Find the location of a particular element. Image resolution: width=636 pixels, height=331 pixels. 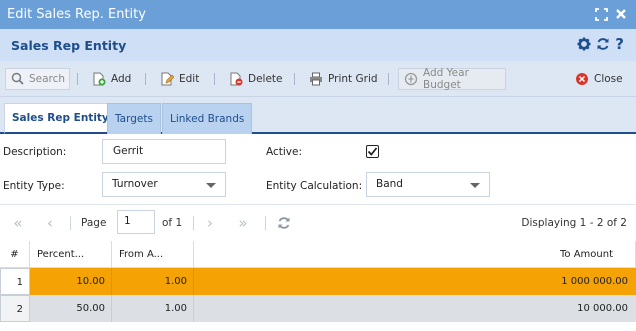

add-button: Add is located at coordinates (111, 79).